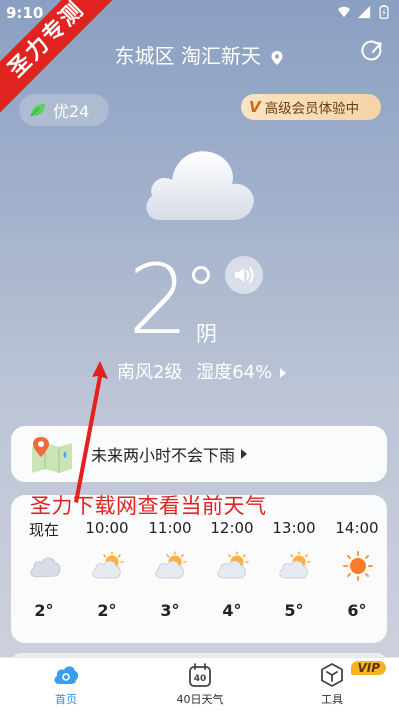 The height and width of the screenshot is (711, 399). Describe the element at coordinates (234, 372) in the screenshot. I see `humidity-label: 湿度64%` at that location.